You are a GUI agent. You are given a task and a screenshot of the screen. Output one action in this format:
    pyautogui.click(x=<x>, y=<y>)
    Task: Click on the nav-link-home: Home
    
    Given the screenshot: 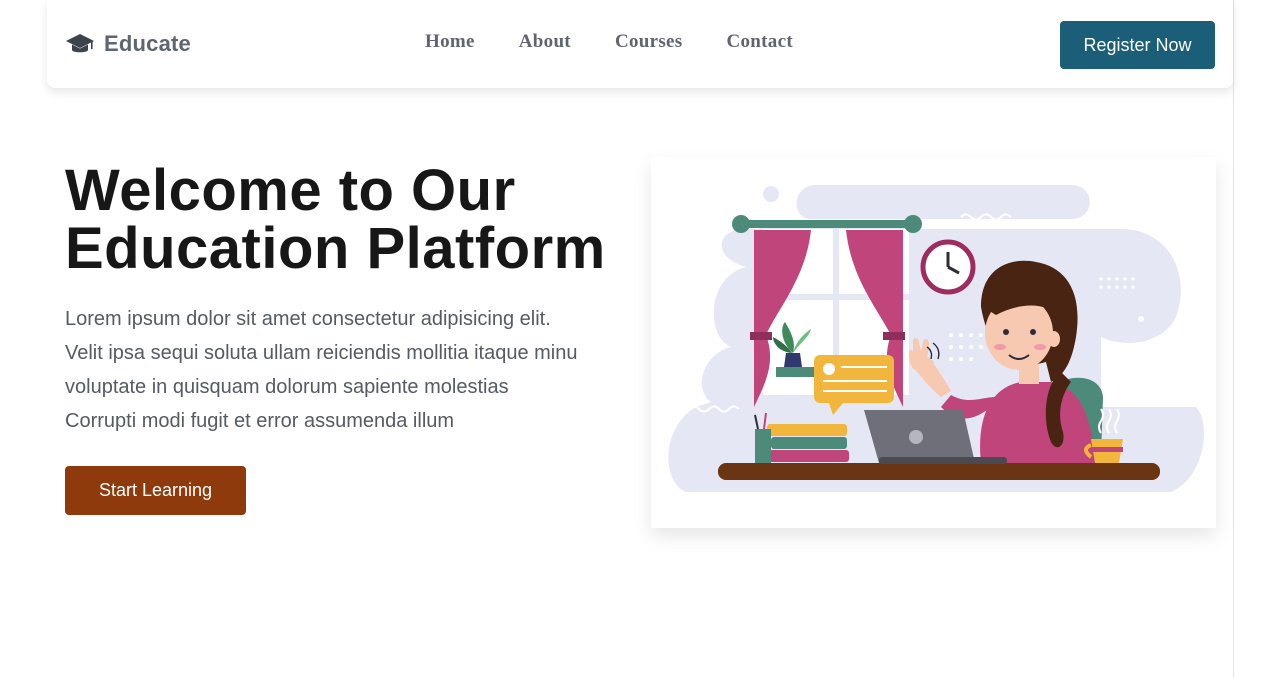 What is the action you would take?
    pyautogui.click(x=450, y=42)
    